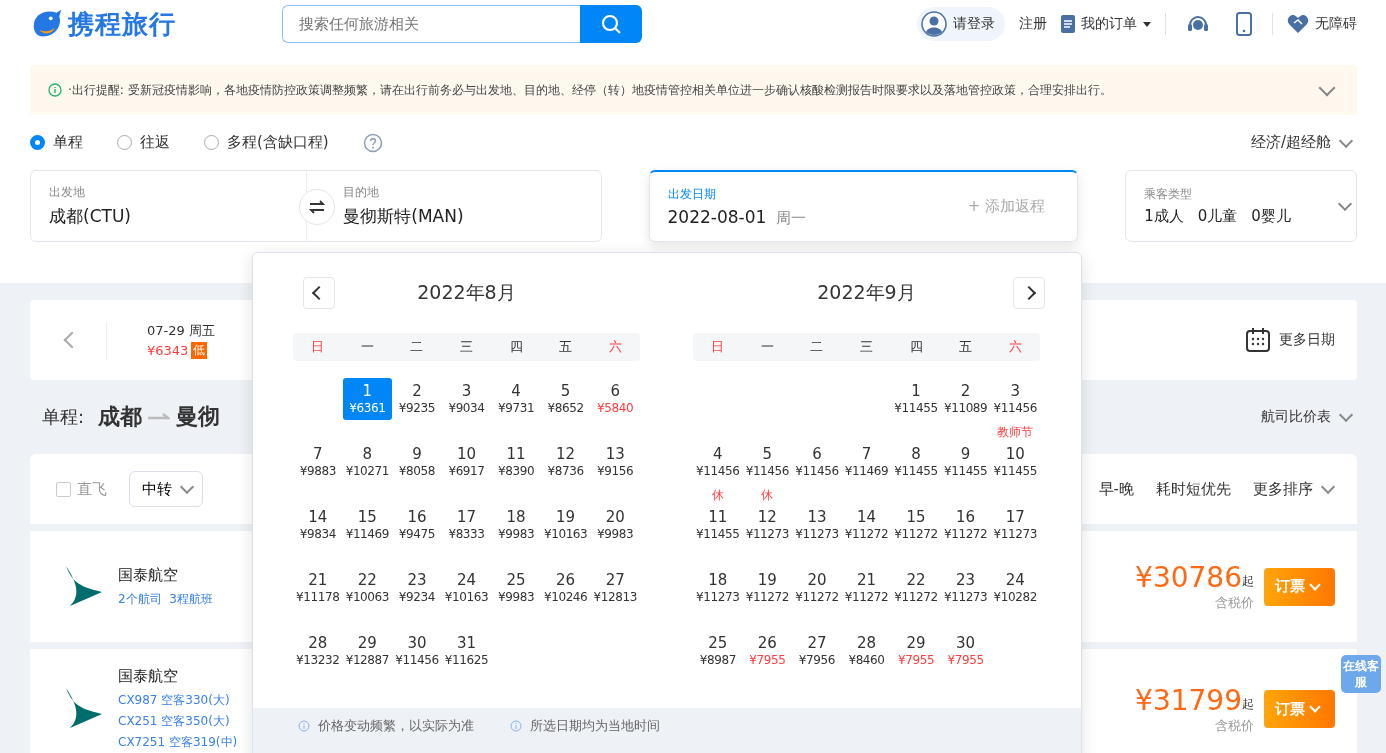  Describe the element at coordinates (1015, 399) in the screenshot. I see `calendar-day: 3 ¥11456` at that location.